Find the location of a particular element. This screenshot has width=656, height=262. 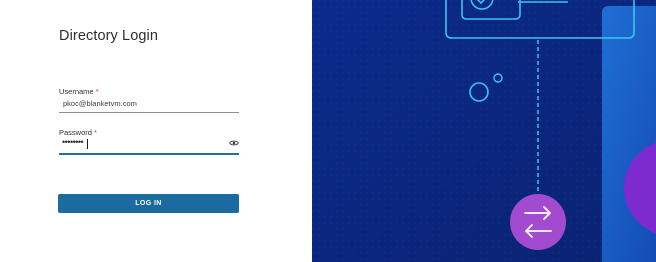

password-field: •••••••• is located at coordinates (149, 146).